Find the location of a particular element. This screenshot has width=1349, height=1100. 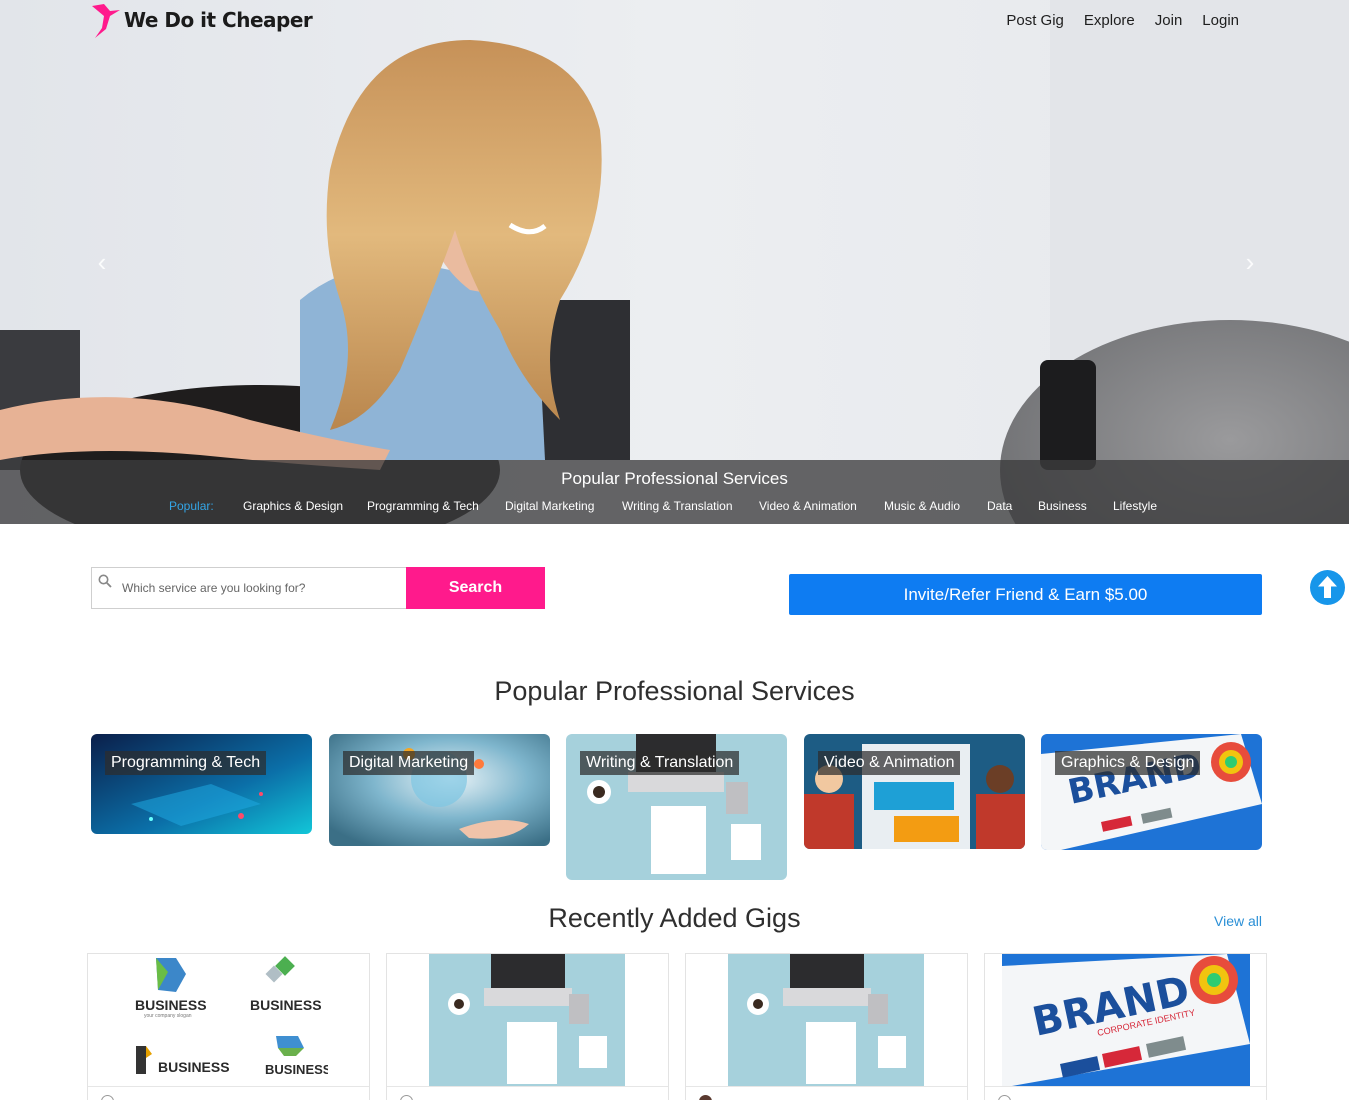

nav-post-gig: Post Gig is located at coordinates (1035, 20).